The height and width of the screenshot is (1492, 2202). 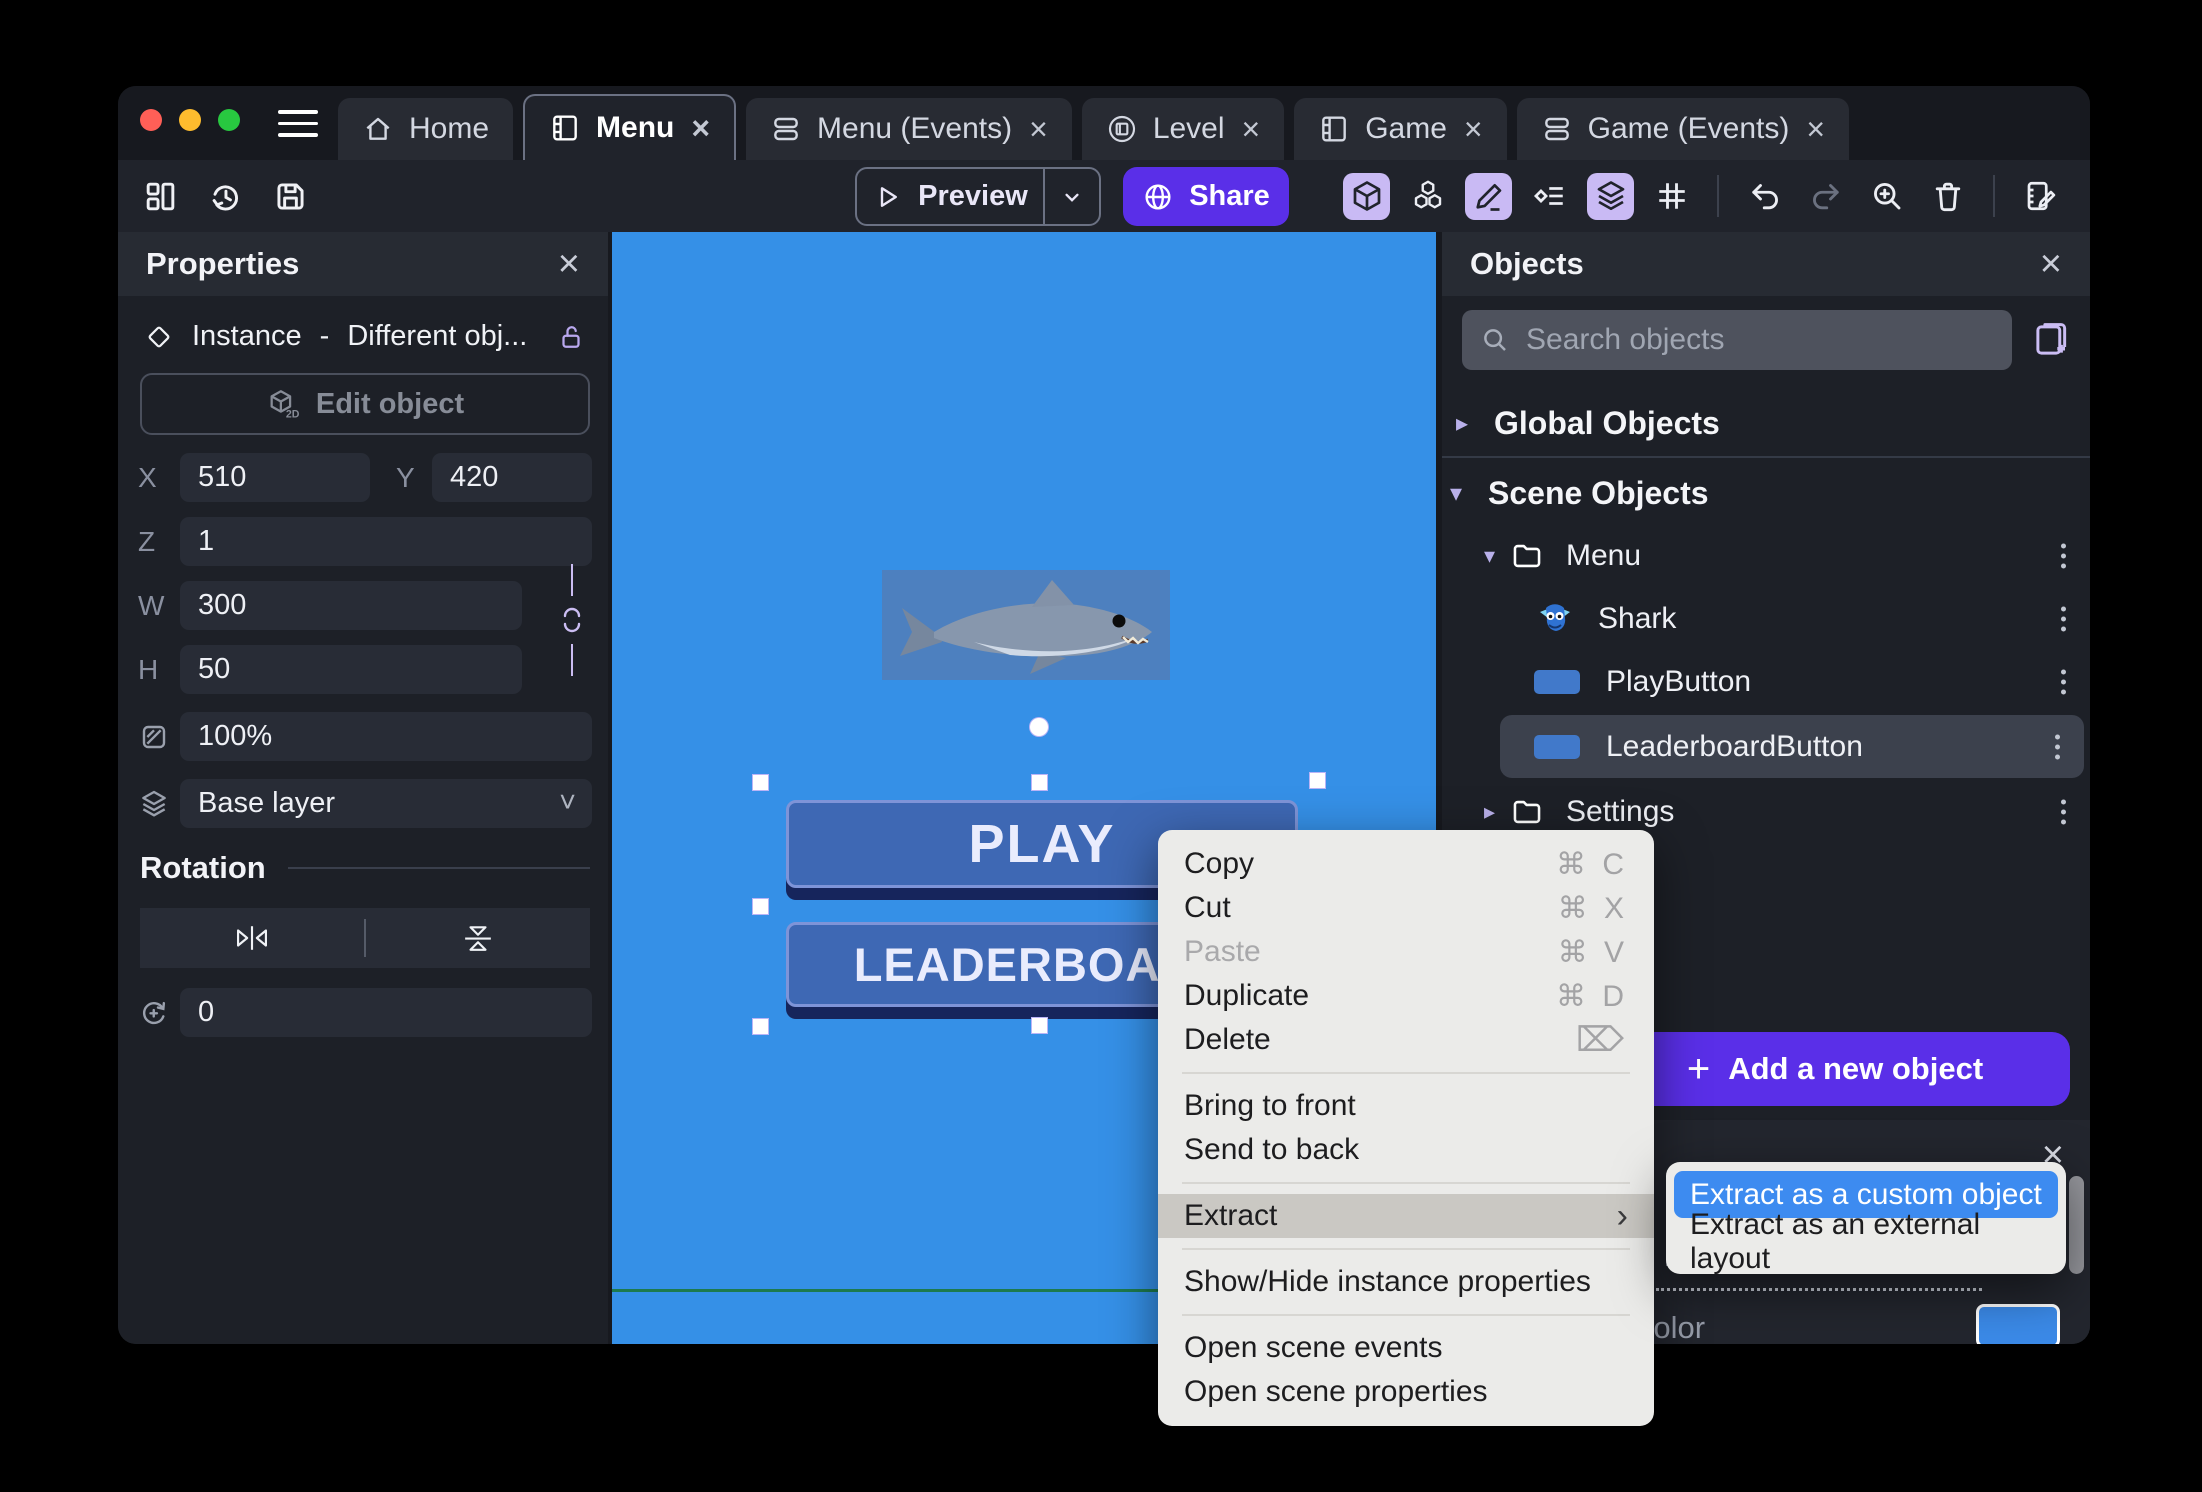 What do you see at coordinates (1610, 196) in the screenshot?
I see `layers-panel-toggle` at bounding box center [1610, 196].